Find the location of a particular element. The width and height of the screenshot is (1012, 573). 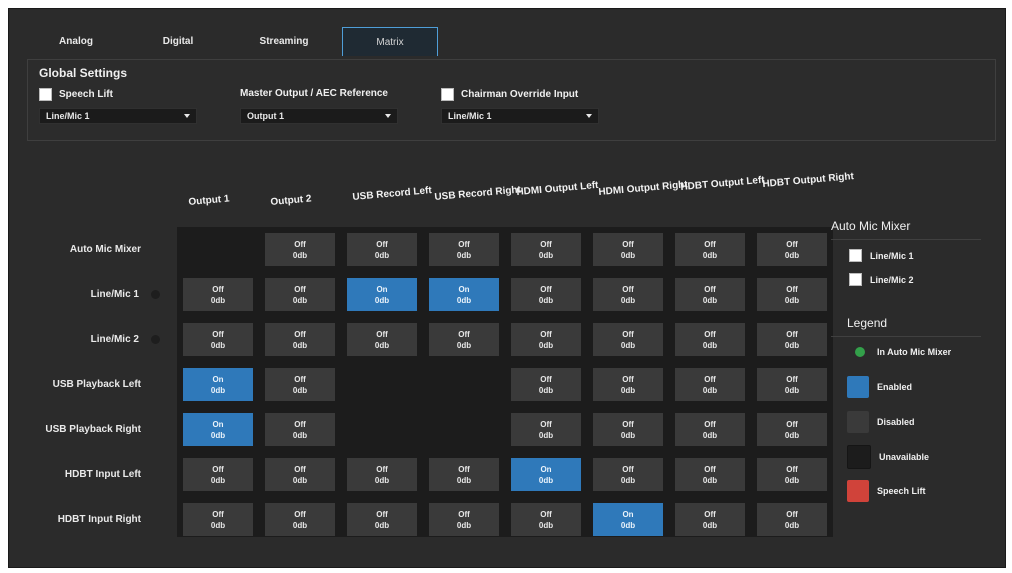

line-mic-1-checkbox is located at coordinates (855, 255).